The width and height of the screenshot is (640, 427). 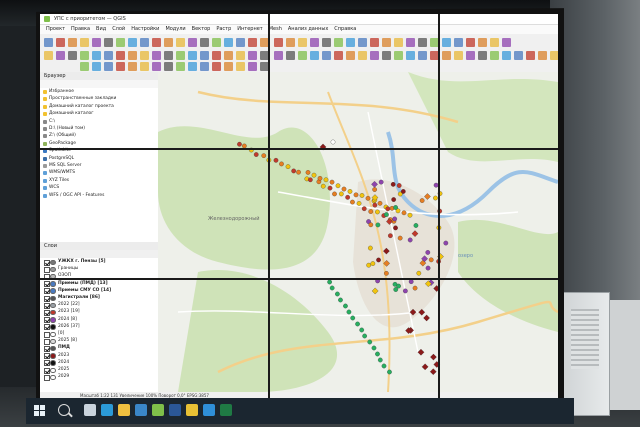 I want to click on browser-item: MS SQL Server, so click(x=99, y=165).